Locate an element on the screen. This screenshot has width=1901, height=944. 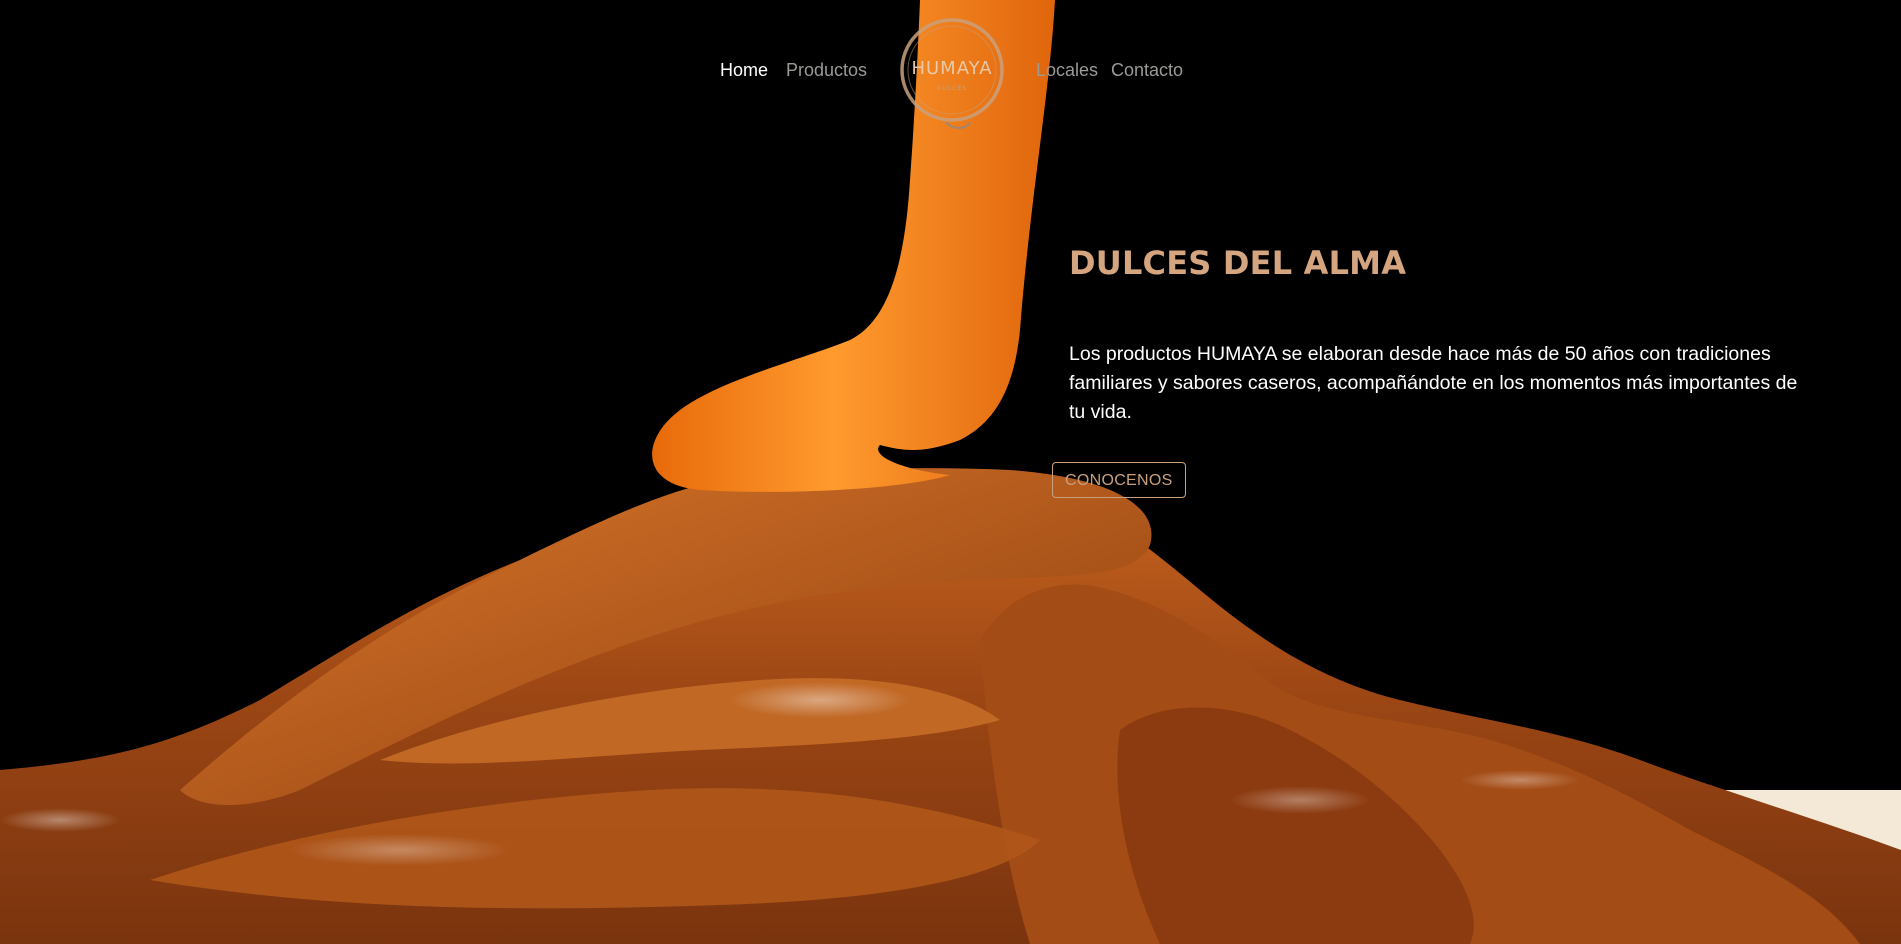
conocenos-button: CONOCENOS is located at coordinates (1119, 480).